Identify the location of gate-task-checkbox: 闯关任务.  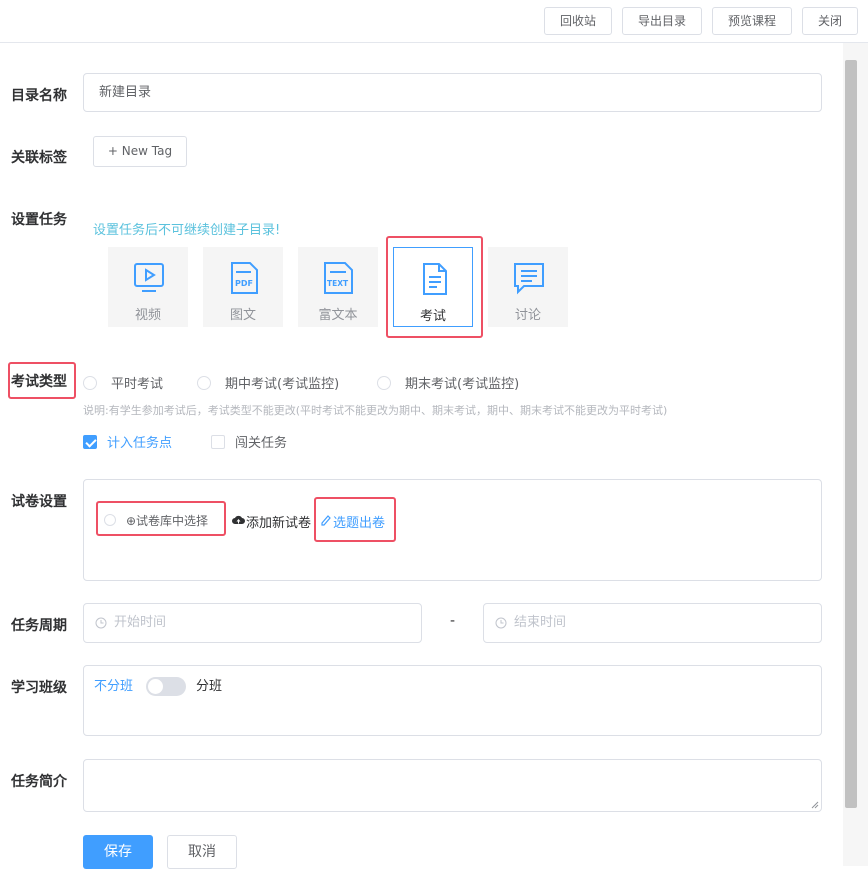
(249, 441).